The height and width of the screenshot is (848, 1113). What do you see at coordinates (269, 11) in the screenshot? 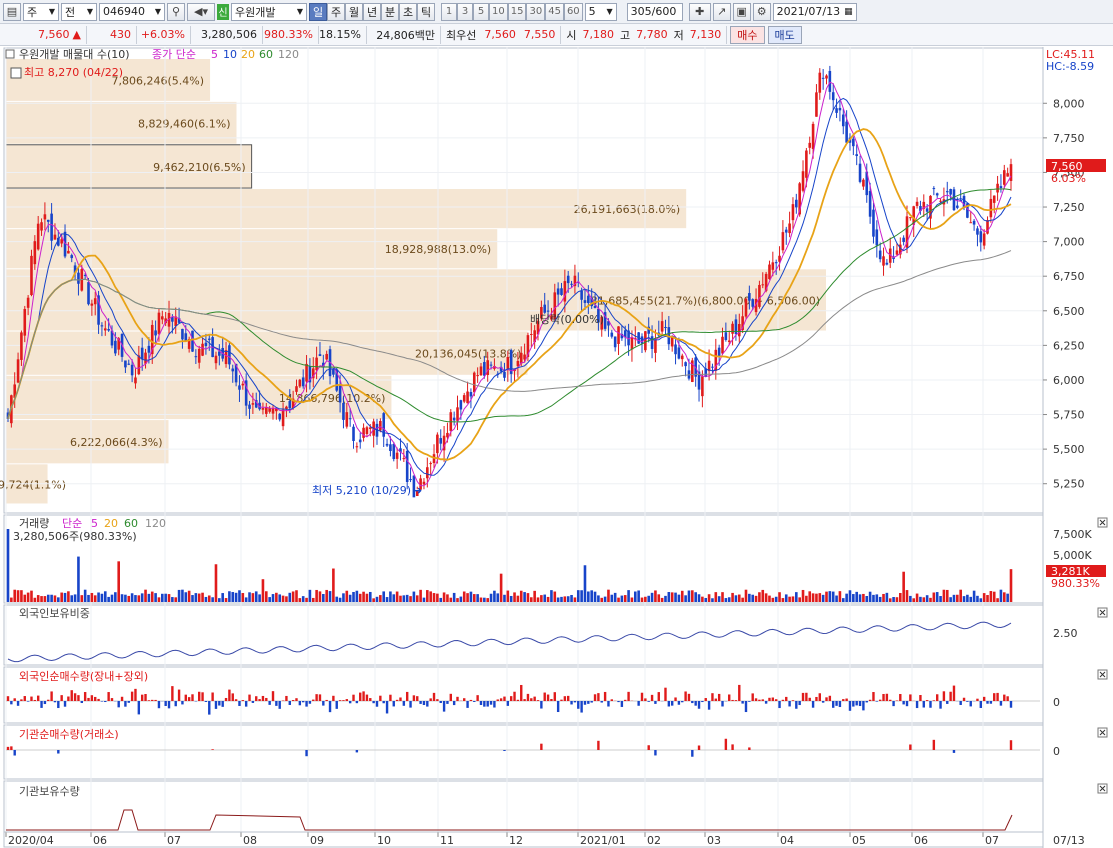
I see `stock-name-field: 우원개발 ▼` at bounding box center [269, 11].